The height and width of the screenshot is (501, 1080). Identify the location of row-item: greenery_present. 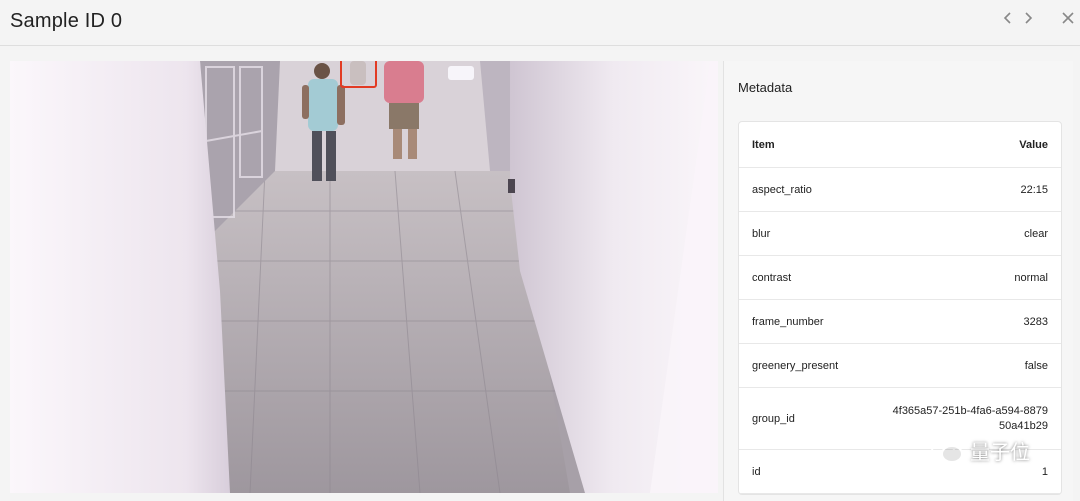
(795, 365).